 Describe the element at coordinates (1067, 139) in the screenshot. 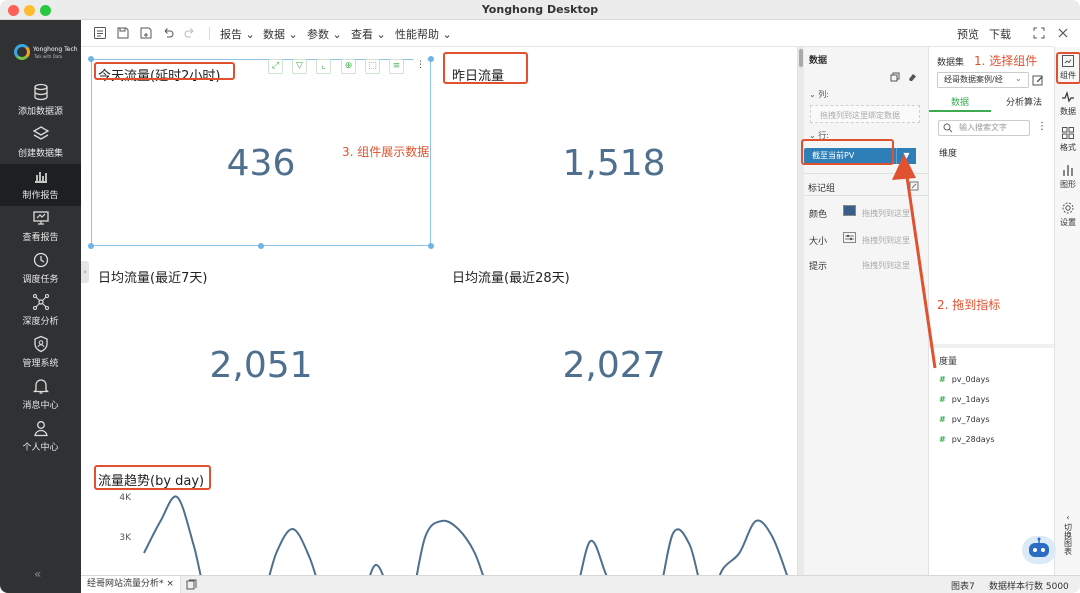

I see `vbar-item-format: 格式` at that location.